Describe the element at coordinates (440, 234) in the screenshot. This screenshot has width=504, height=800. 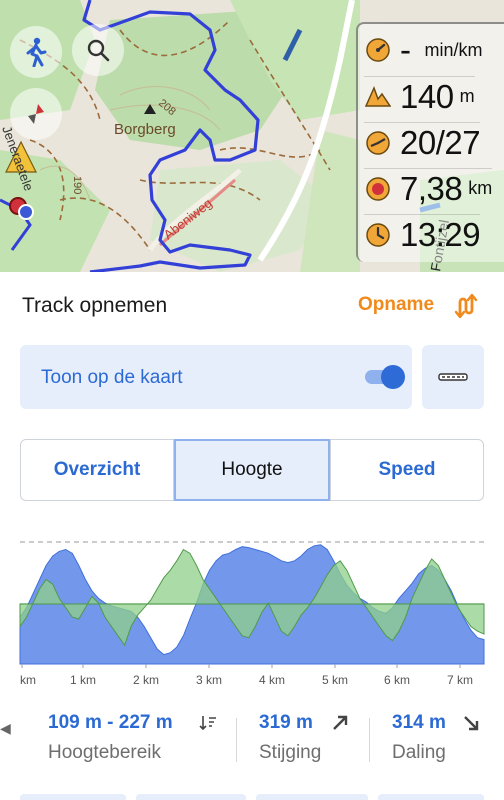
I see `time-value: 13:29` at that location.